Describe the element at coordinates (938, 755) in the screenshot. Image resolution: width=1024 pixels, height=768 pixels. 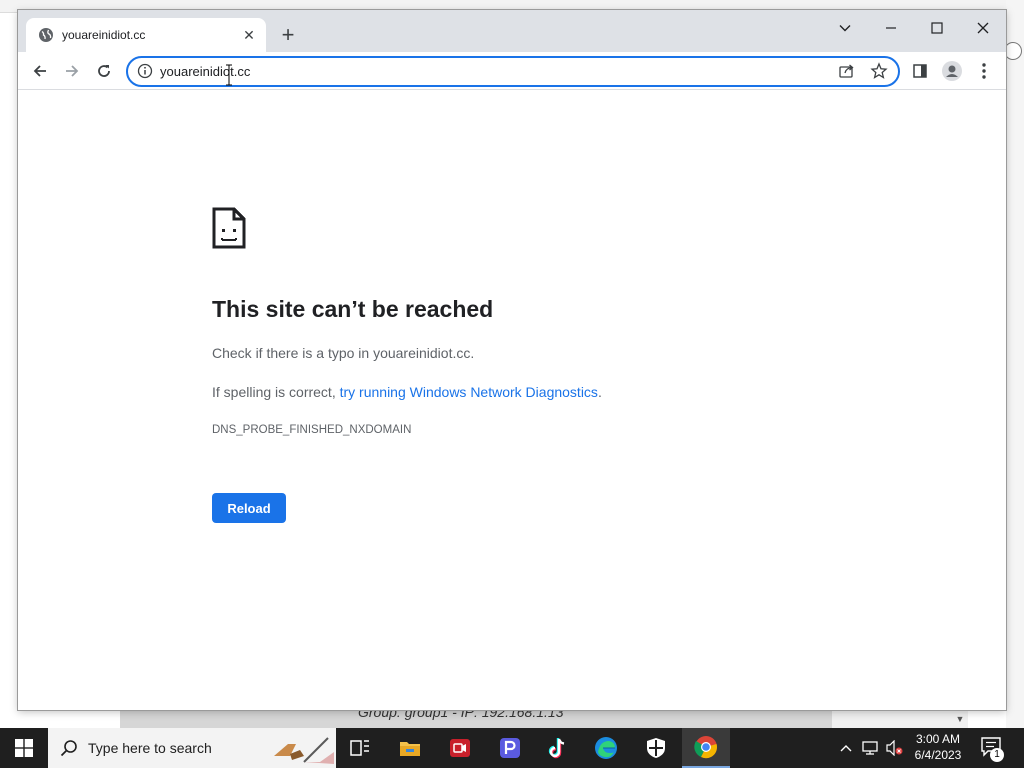
I see `clock-date: 6/4/2023` at that location.